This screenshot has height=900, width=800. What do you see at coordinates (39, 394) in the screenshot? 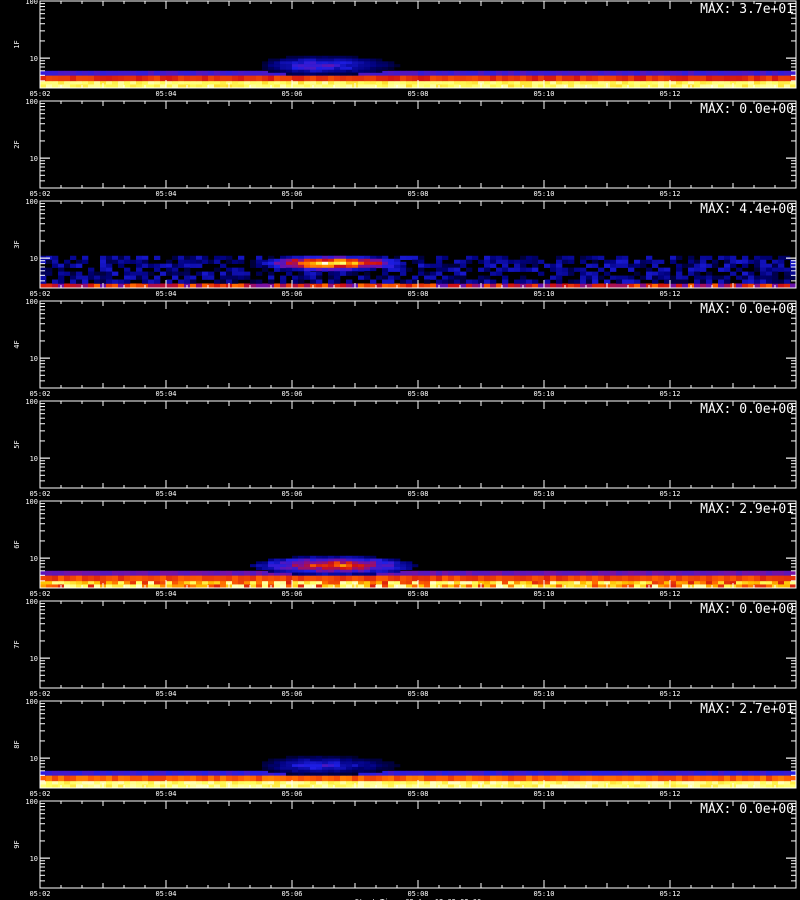
I see `x-tick-label: 05:02` at bounding box center [39, 394].